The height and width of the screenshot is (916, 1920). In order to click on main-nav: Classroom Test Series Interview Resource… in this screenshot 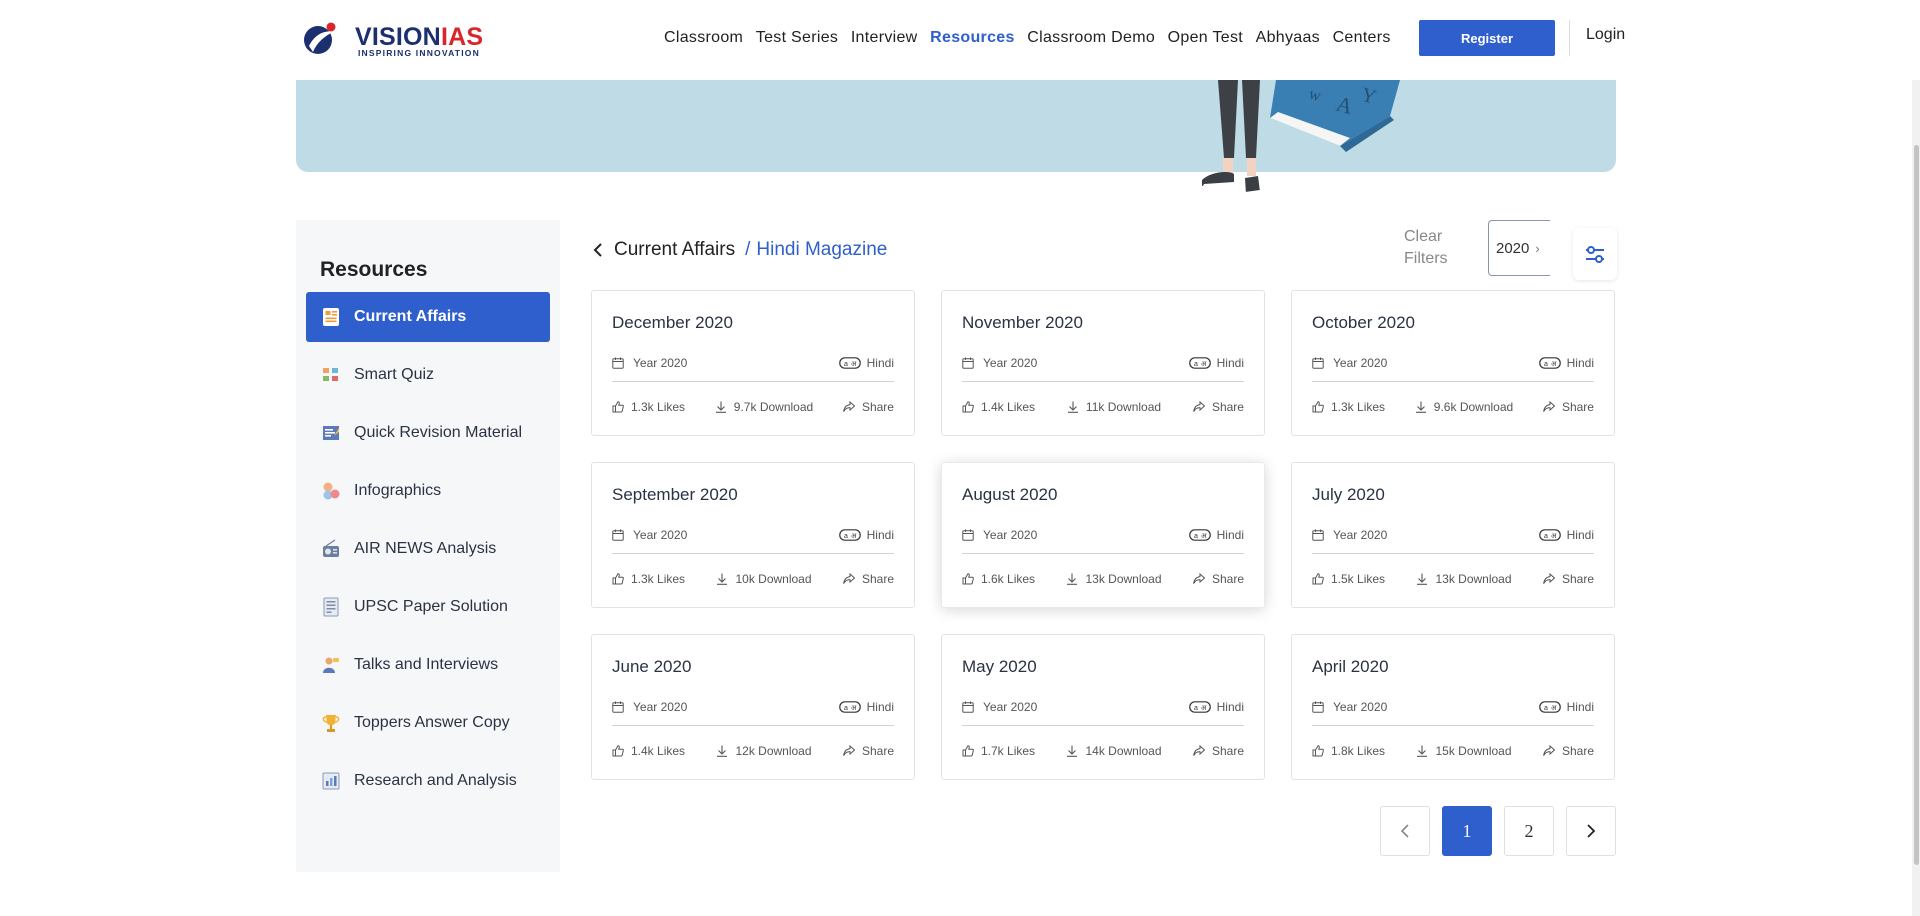, I will do `click(1033, 38)`.